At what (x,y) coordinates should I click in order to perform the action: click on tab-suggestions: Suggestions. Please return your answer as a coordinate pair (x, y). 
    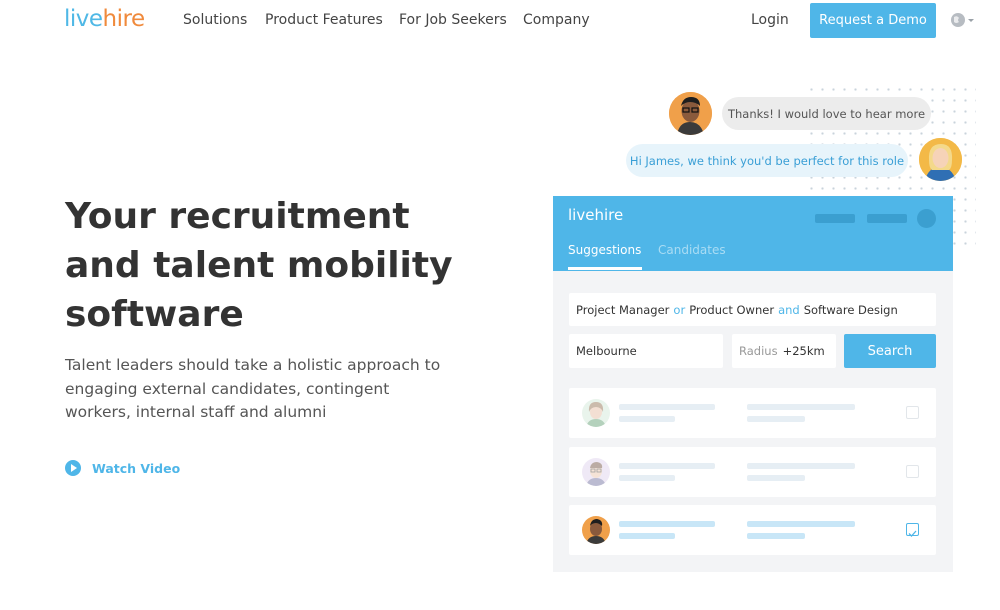
    Looking at the image, I should click on (604, 250).